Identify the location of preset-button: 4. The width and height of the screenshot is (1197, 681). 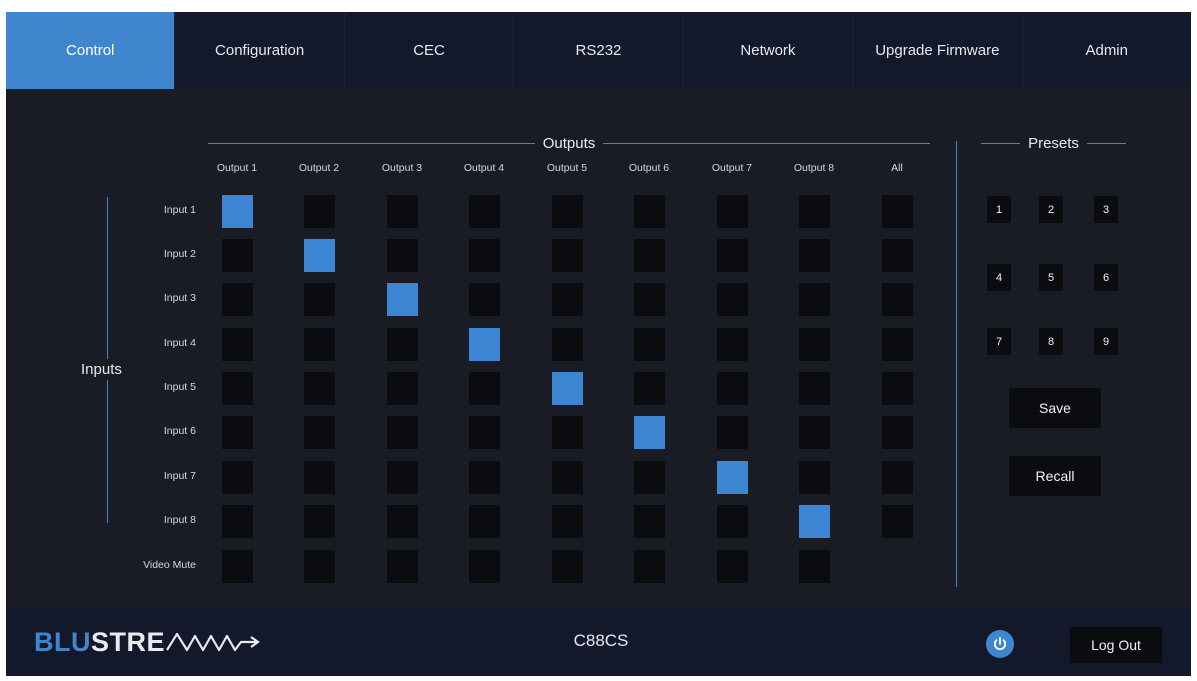
(999, 277).